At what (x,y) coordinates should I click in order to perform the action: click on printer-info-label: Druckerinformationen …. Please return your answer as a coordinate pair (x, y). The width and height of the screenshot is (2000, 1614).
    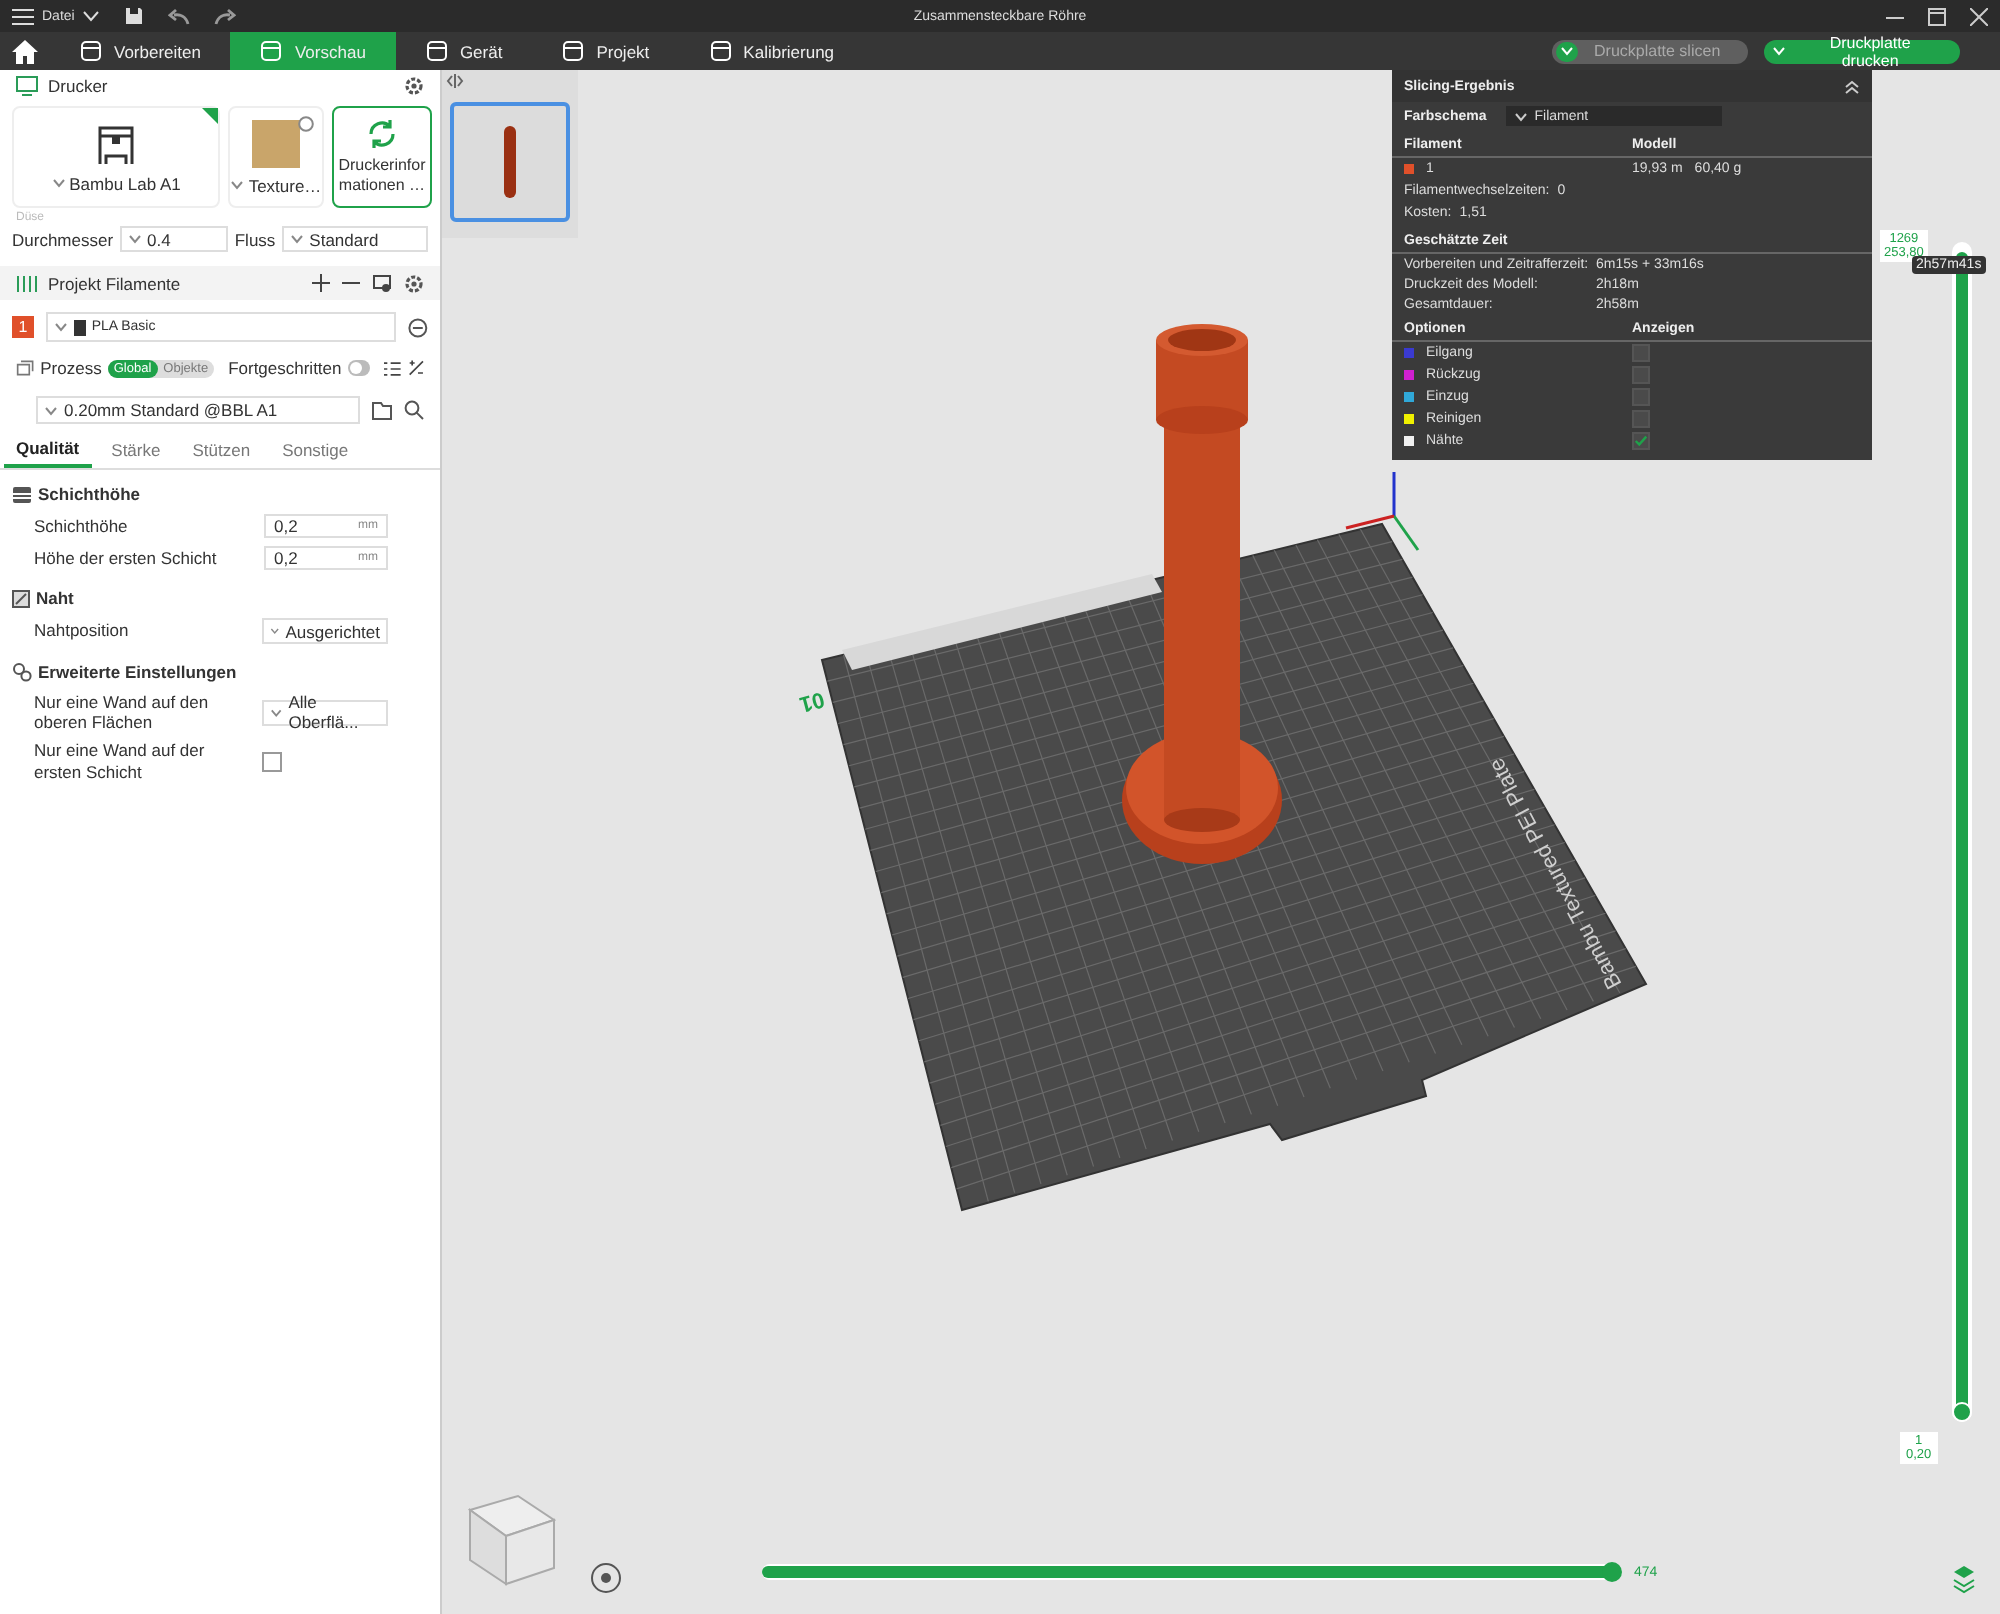
    Looking at the image, I should click on (382, 176).